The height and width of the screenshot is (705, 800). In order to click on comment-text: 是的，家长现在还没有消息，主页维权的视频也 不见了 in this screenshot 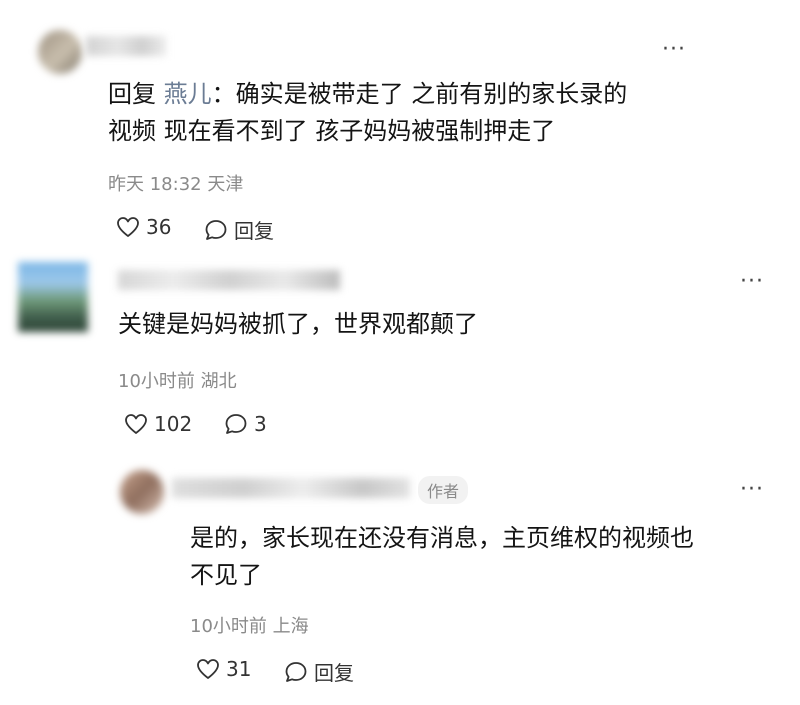, I will do `click(442, 557)`.